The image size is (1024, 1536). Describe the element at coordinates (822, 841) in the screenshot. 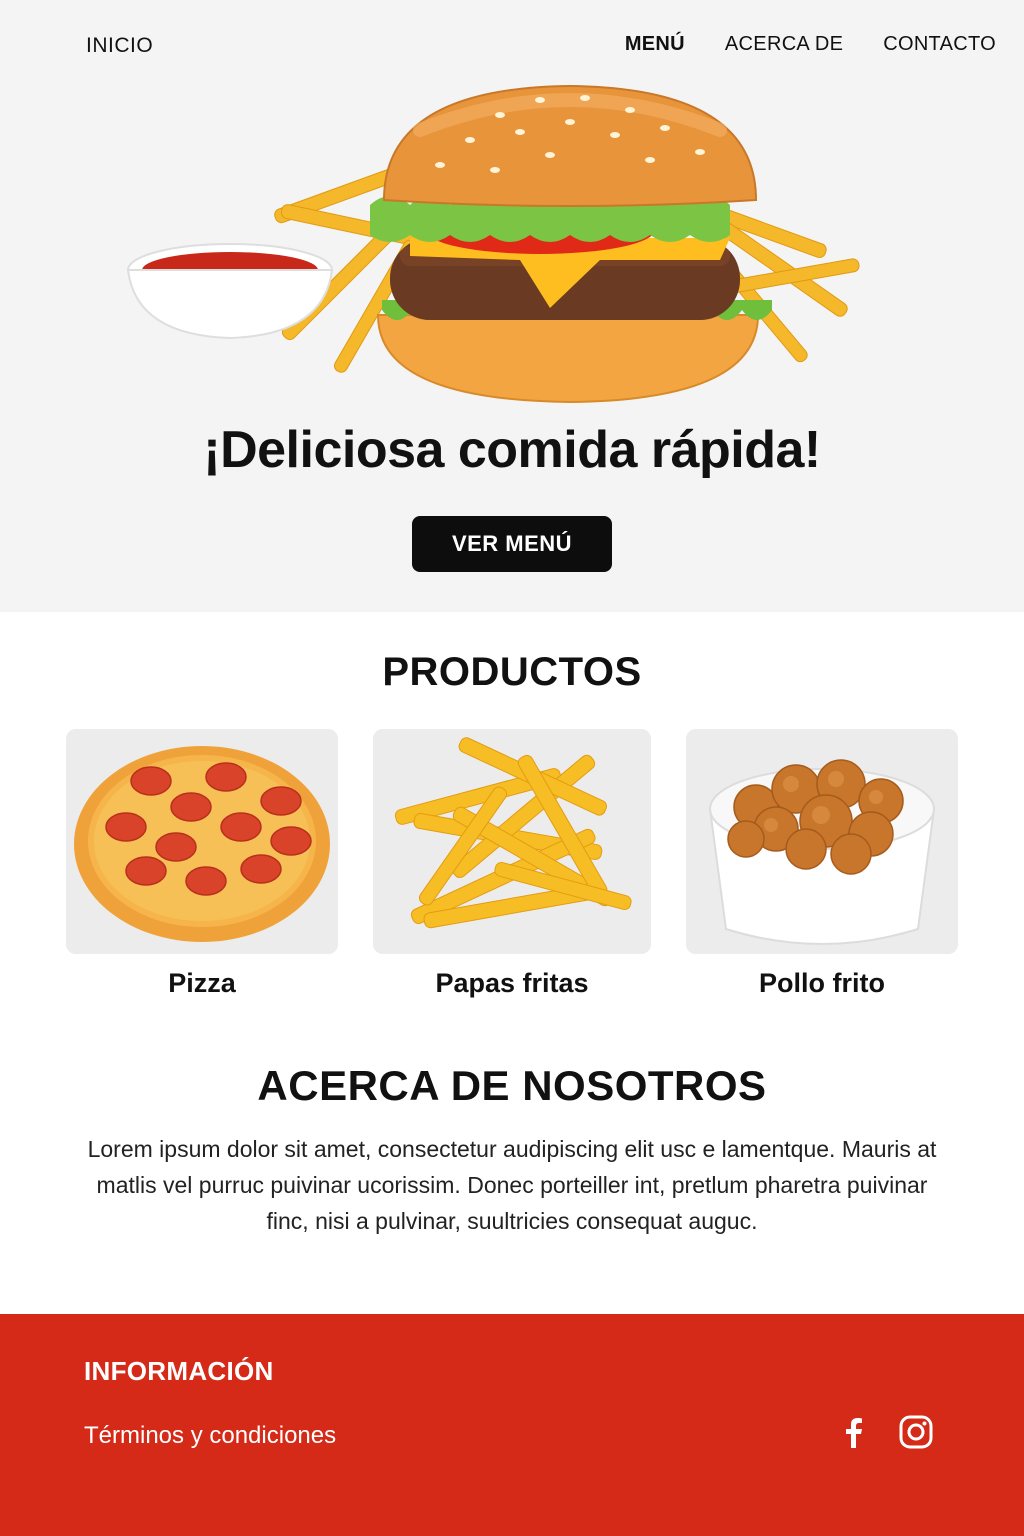

I see `fried-chicken-image` at that location.